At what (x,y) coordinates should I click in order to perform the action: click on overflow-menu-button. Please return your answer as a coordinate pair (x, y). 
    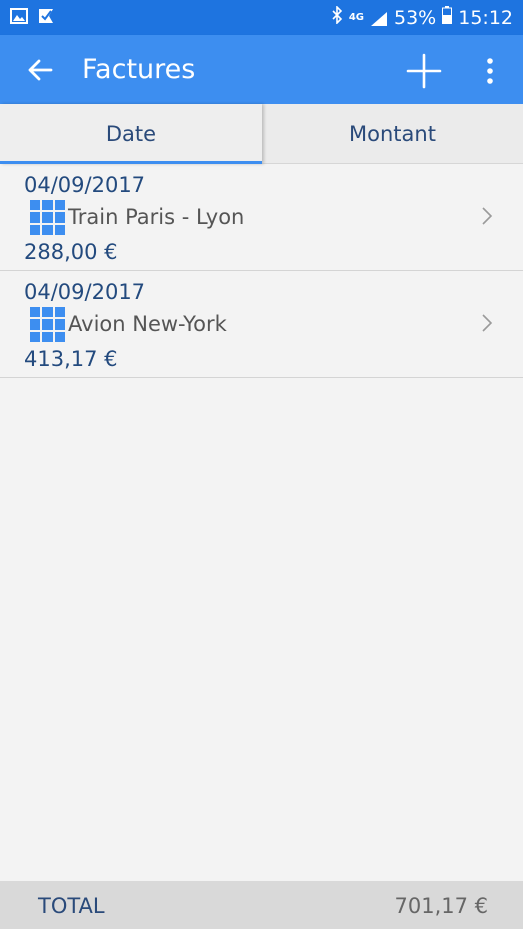
    Looking at the image, I should click on (490, 71).